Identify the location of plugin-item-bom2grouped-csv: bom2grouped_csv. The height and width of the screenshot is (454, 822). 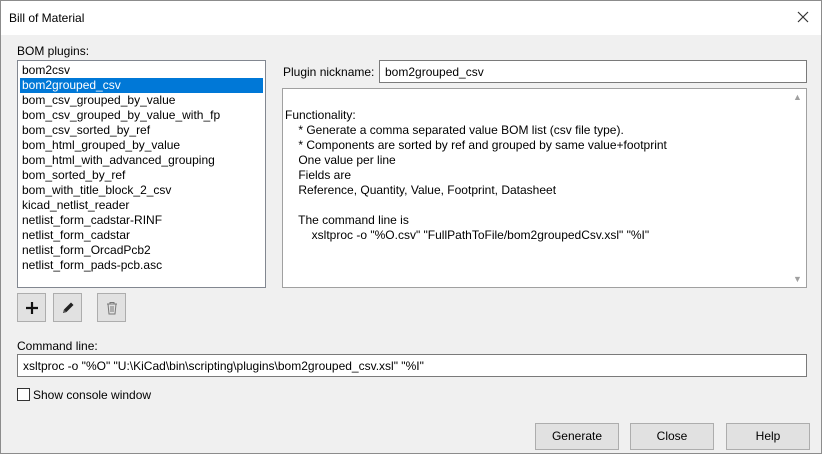
(141, 85).